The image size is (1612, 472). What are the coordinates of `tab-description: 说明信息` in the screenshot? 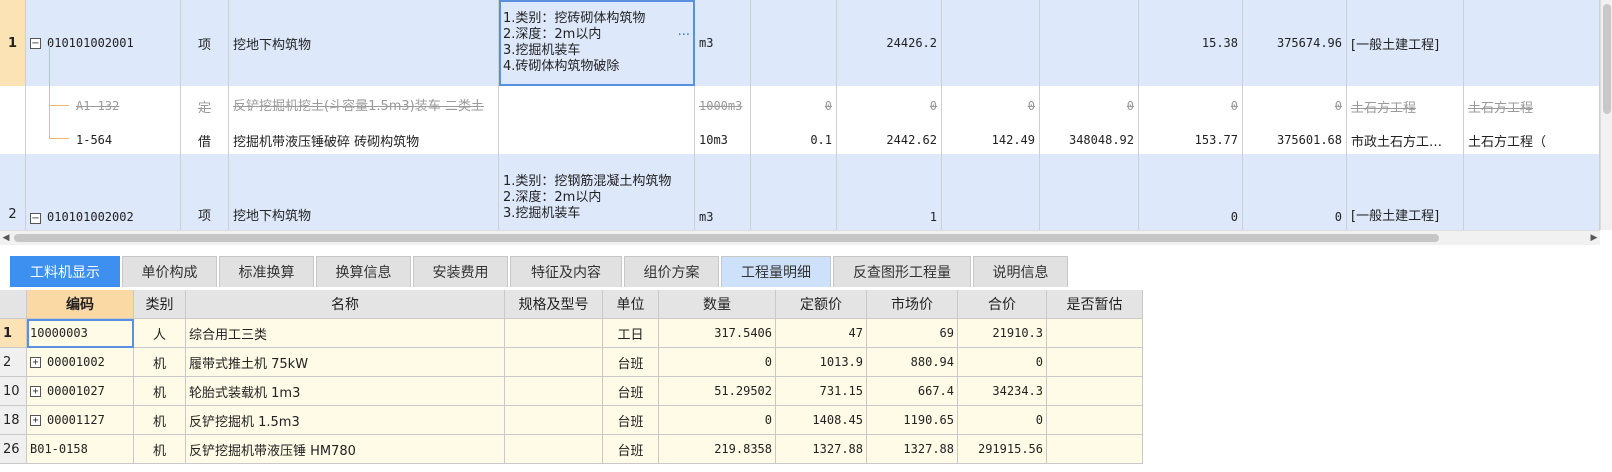 It's located at (1020, 271).